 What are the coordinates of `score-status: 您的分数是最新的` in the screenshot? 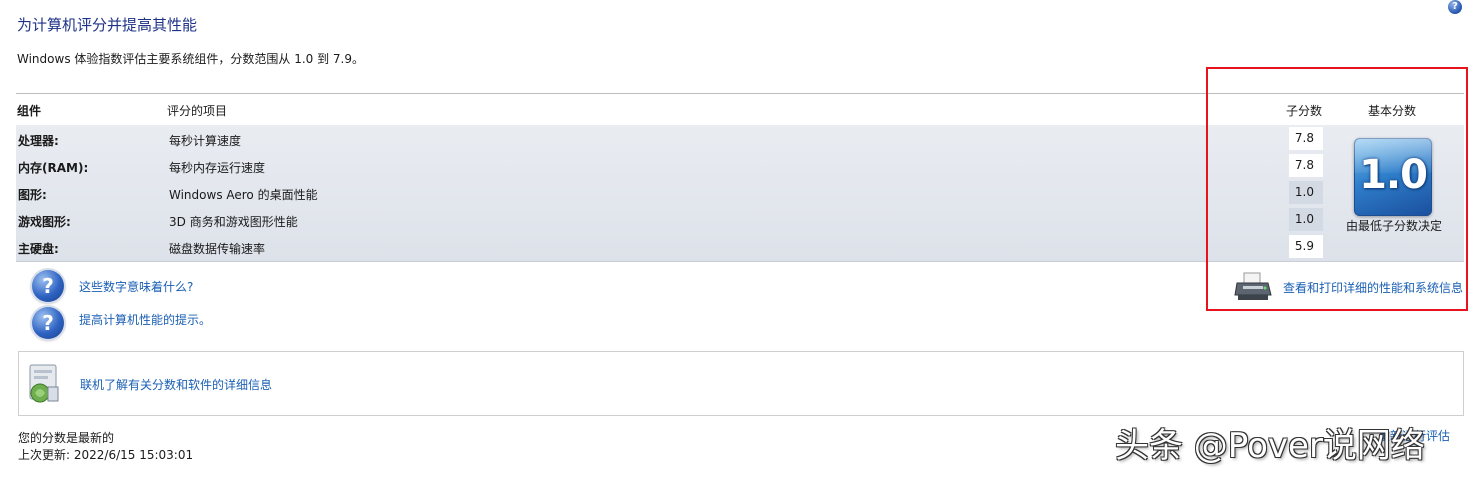 It's located at (66, 438).